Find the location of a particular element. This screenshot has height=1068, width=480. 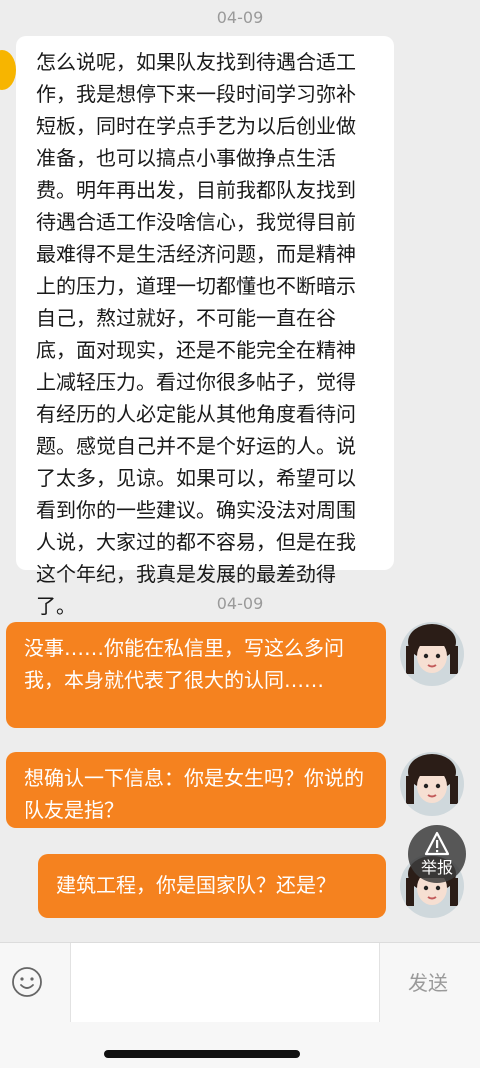

message-text: 建筑工程，你是国家队？还是？ is located at coordinates (196, 885).